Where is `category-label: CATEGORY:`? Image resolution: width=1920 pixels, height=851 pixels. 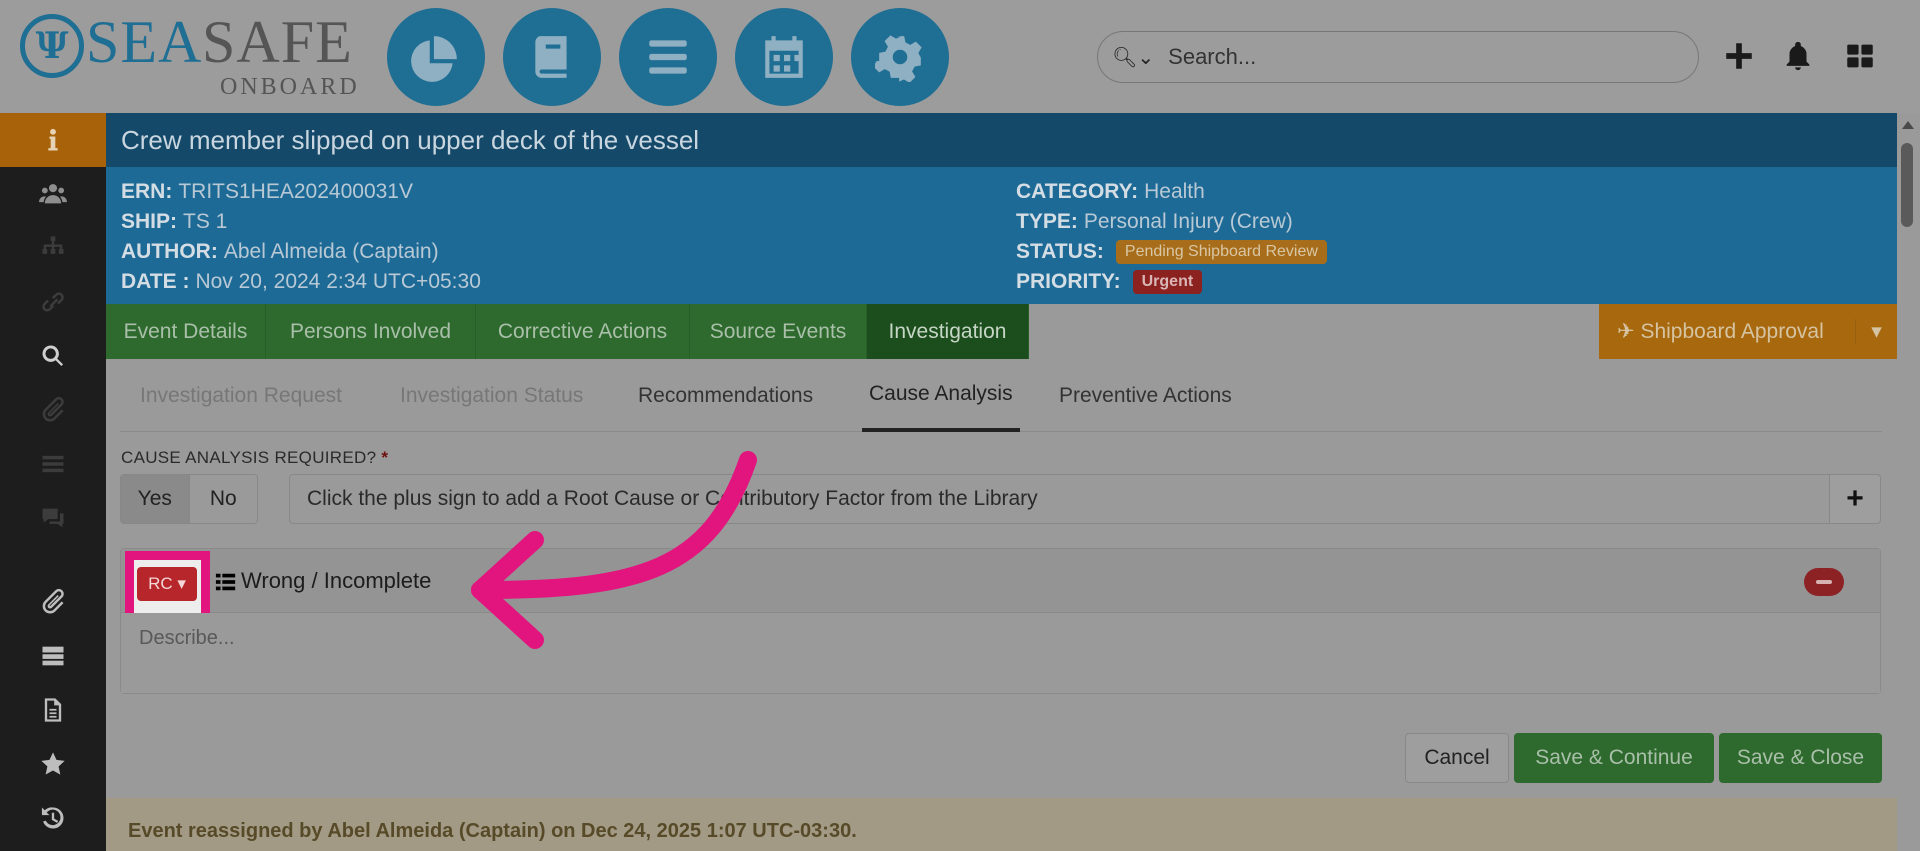 category-label: CATEGORY: is located at coordinates (1077, 191).